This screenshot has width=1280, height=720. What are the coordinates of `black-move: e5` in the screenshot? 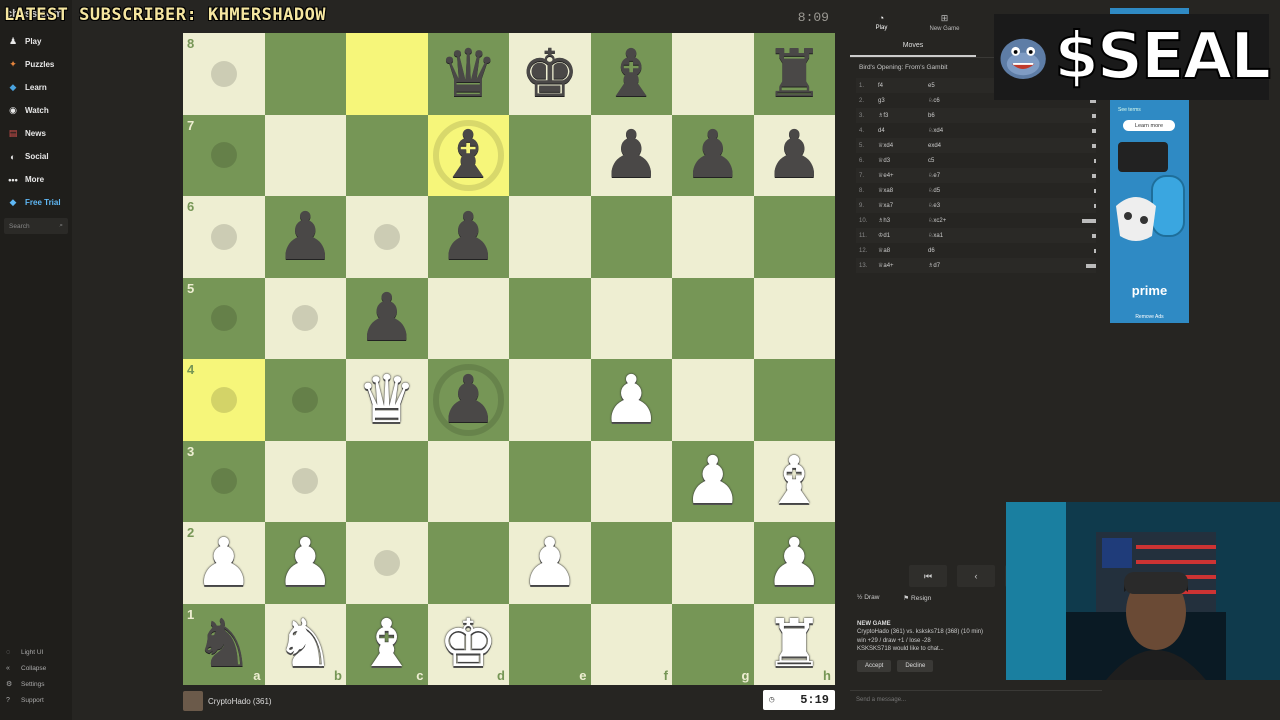 It's located at (953, 86).